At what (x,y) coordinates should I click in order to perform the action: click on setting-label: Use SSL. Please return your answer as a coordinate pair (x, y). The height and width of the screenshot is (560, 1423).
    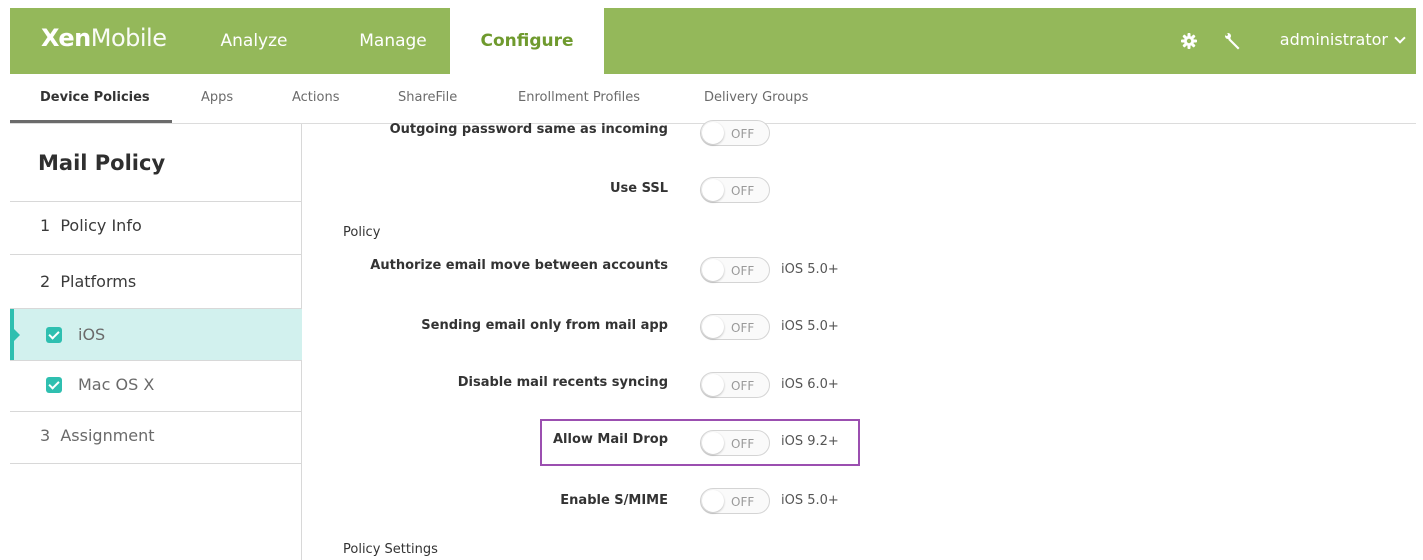
    Looking at the image, I should click on (638, 188).